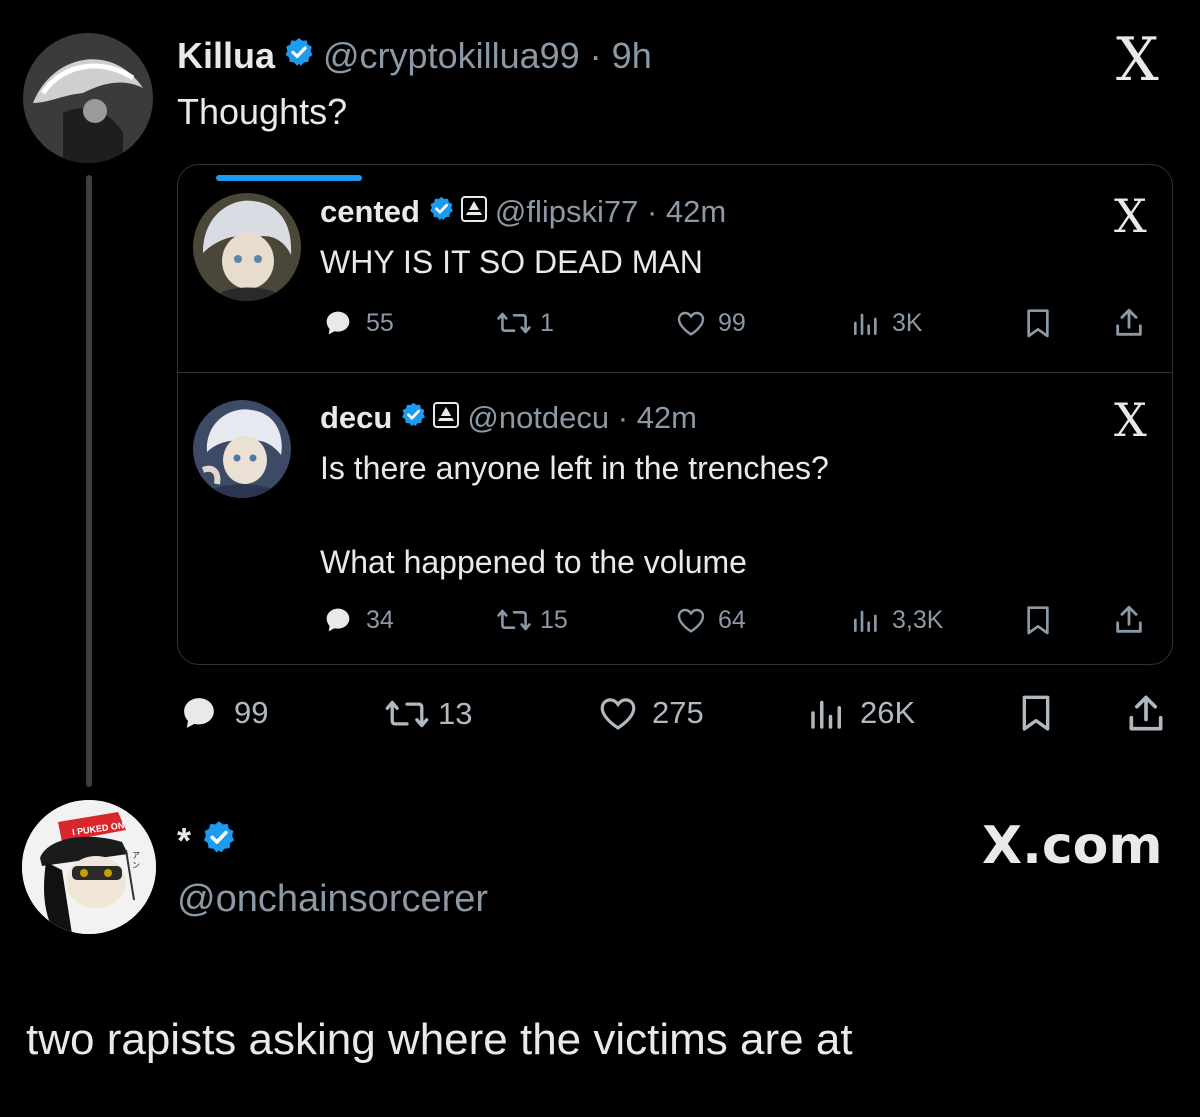 This screenshot has height=1117, width=1200. What do you see at coordinates (251, 712) in the screenshot?
I see `reply-count: 99` at bounding box center [251, 712].